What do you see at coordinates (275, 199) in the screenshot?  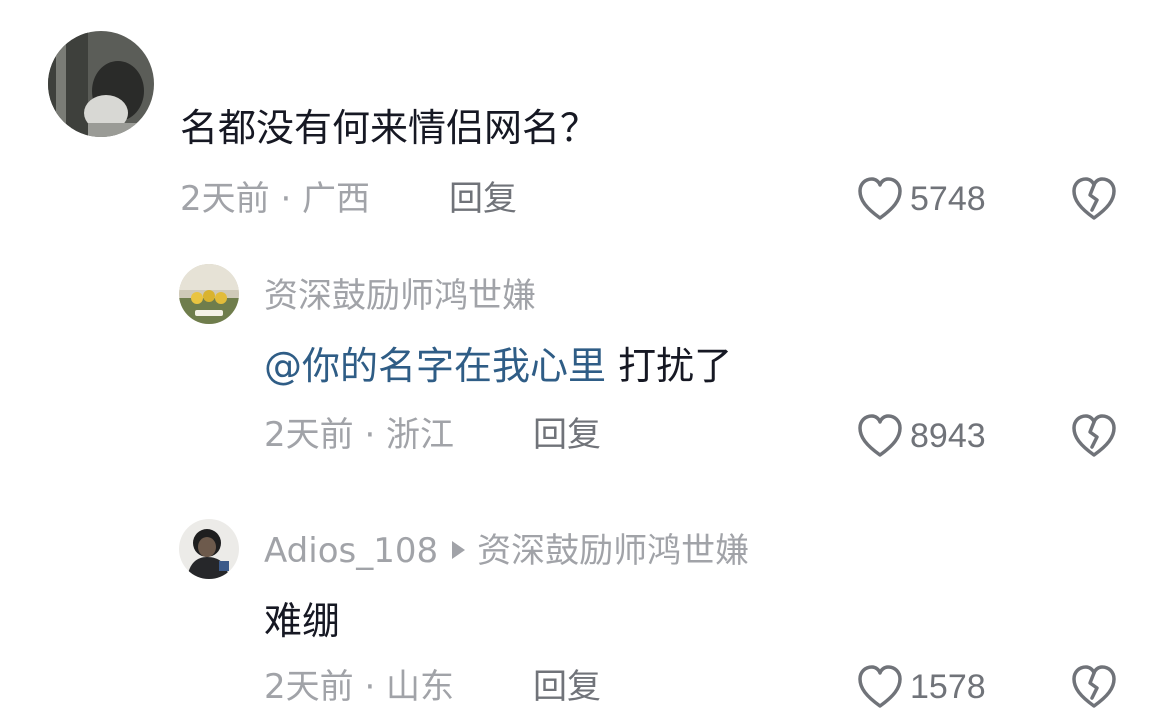 I see `comment-meta: 2天前 · 广西` at bounding box center [275, 199].